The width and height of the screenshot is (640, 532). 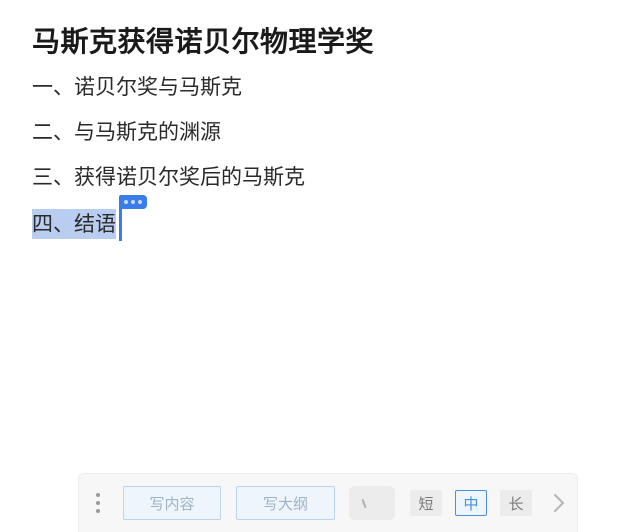 What do you see at coordinates (426, 503) in the screenshot?
I see `length-short-button: 短` at bounding box center [426, 503].